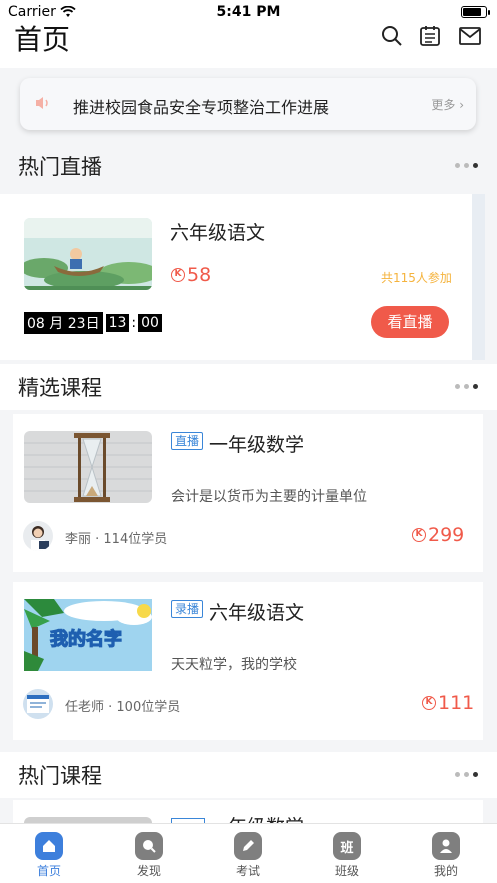 The height and width of the screenshot is (883, 497). I want to click on profile-icon, so click(446, 846).